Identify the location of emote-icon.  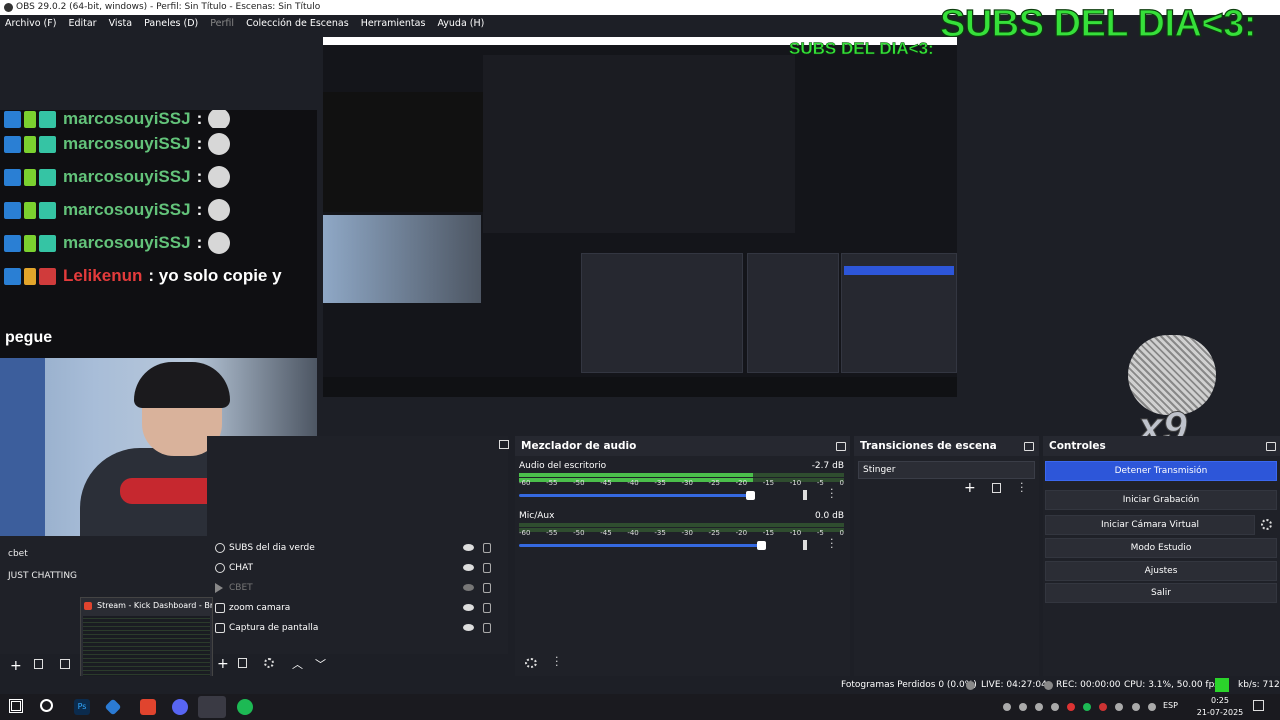
(219, 243).